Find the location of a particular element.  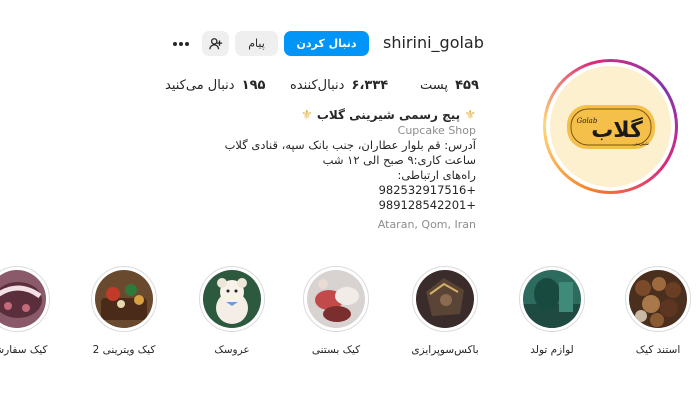

ice-cream-cake-image is located at coordinates (336, 299).